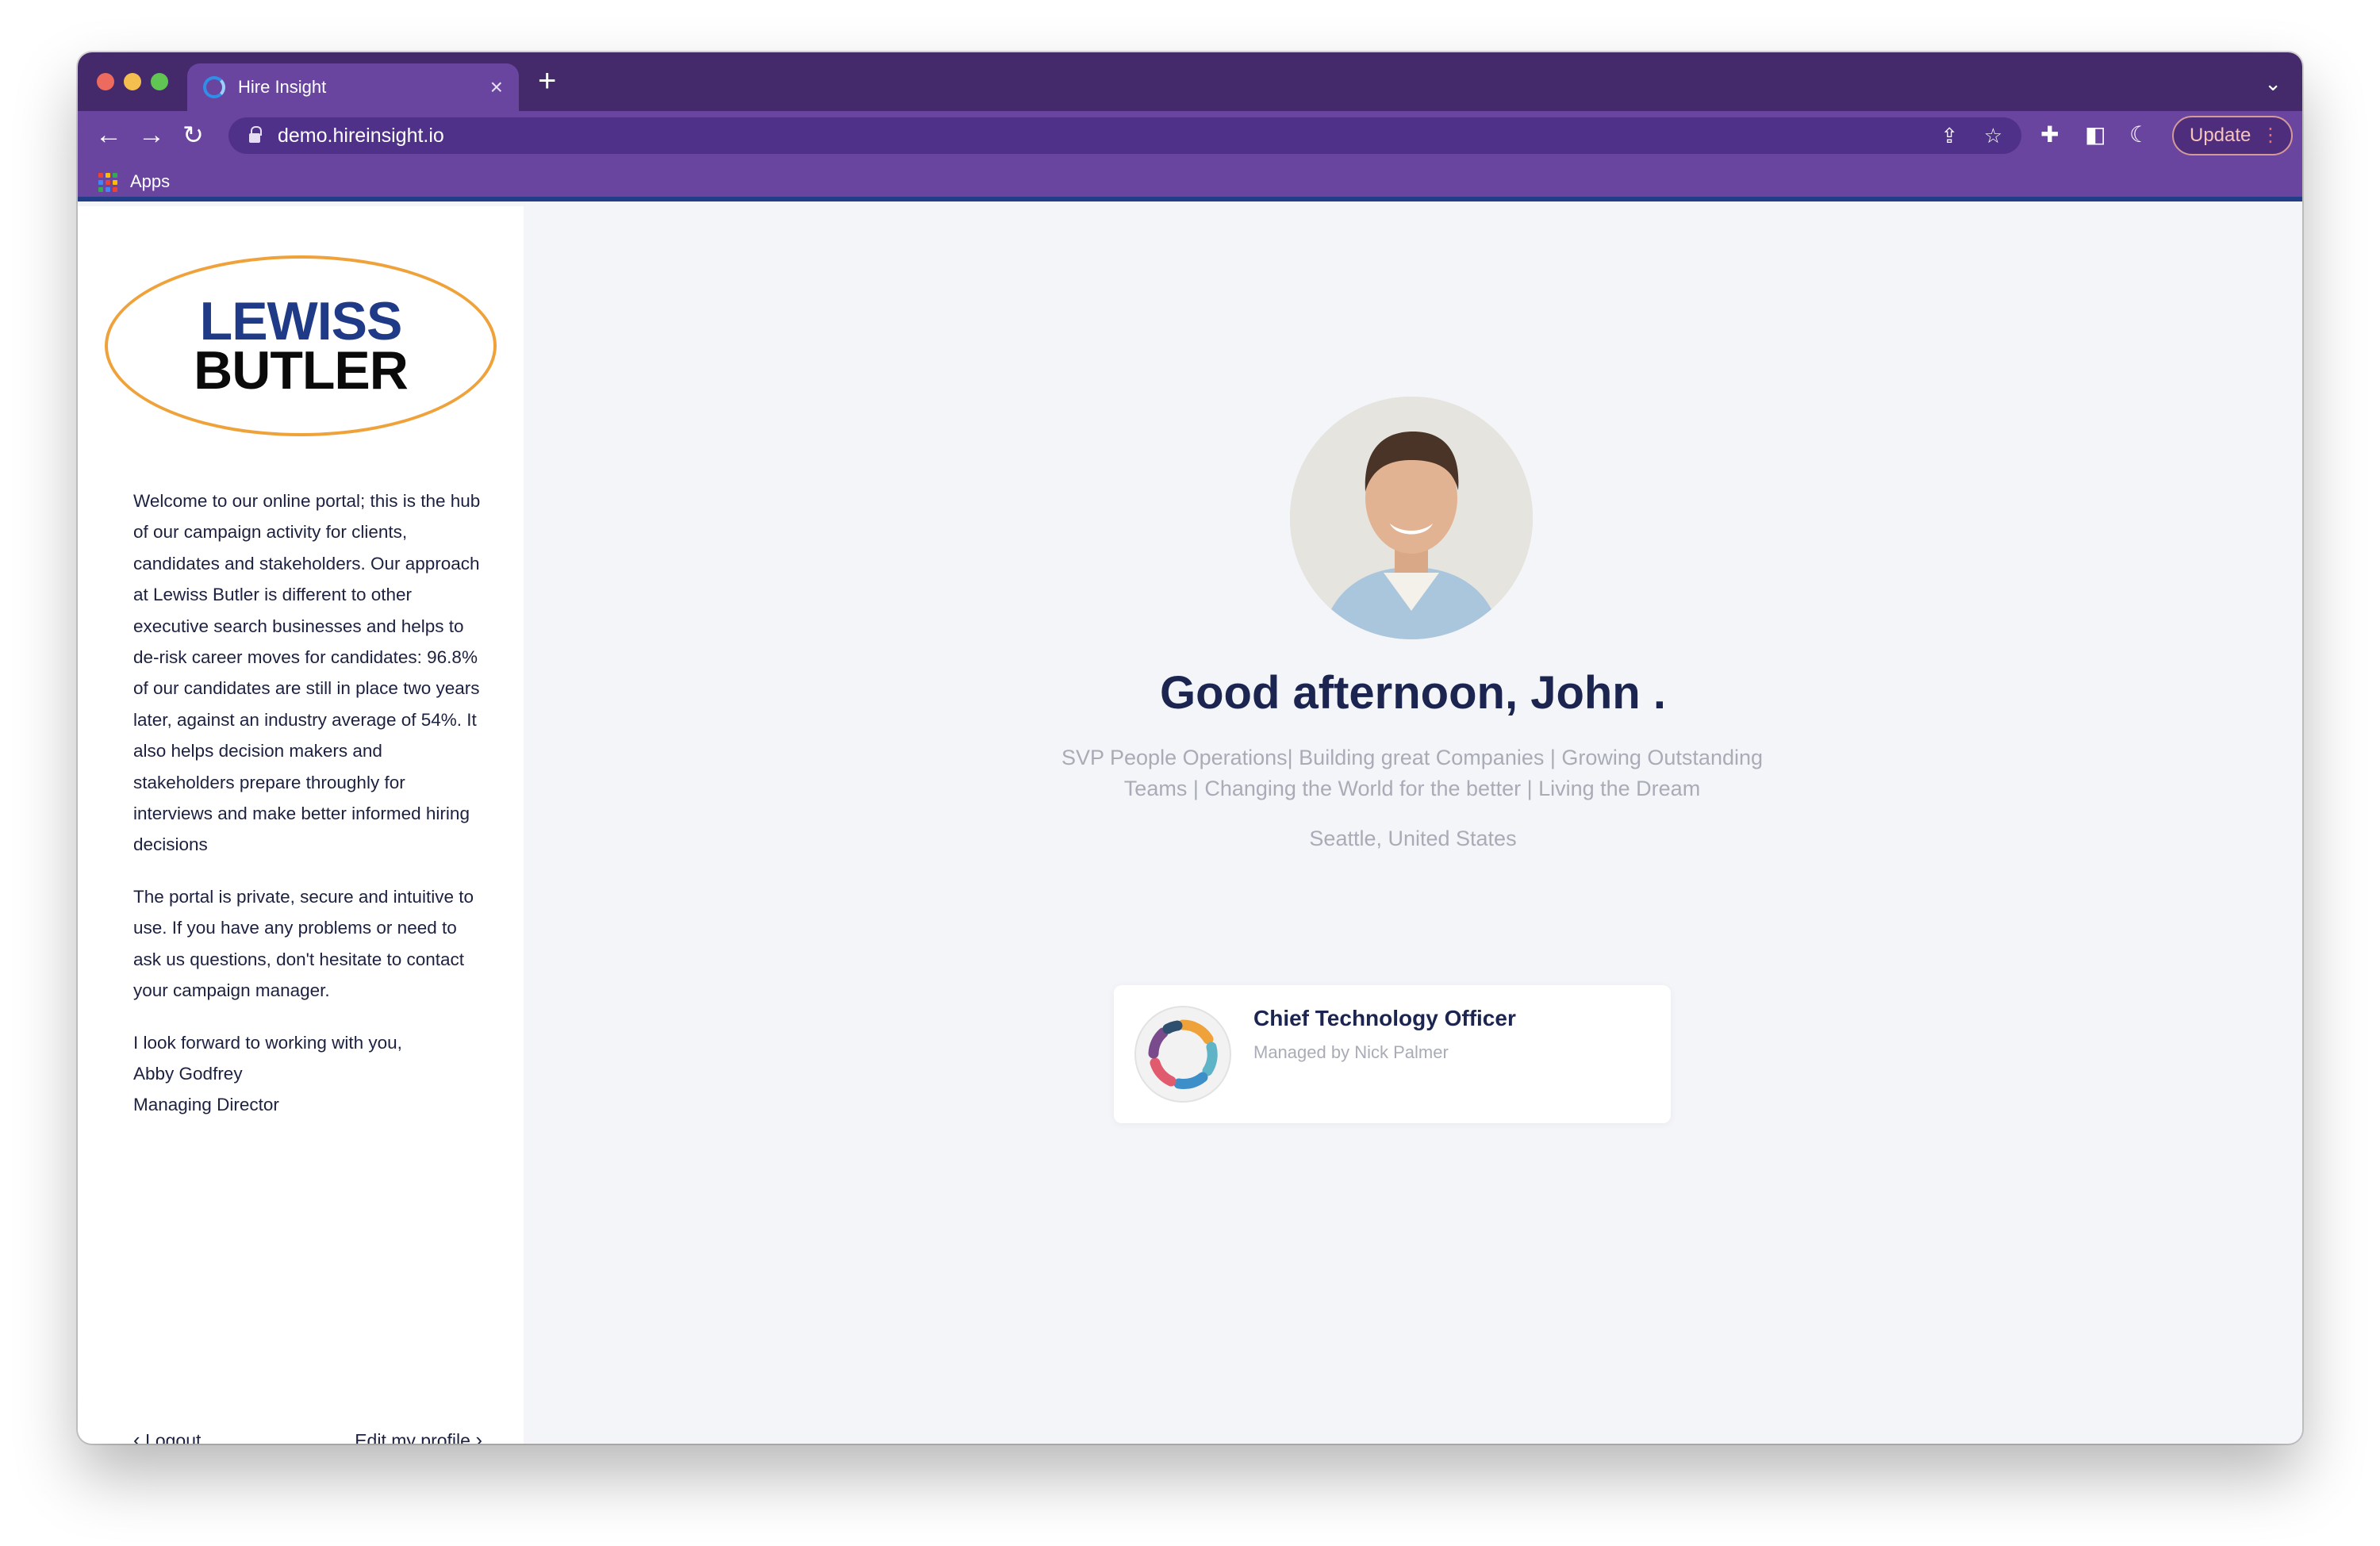  I want to click on address-bar: demo.hireinsight.io ⇪ ☆, so click(1124, 135).